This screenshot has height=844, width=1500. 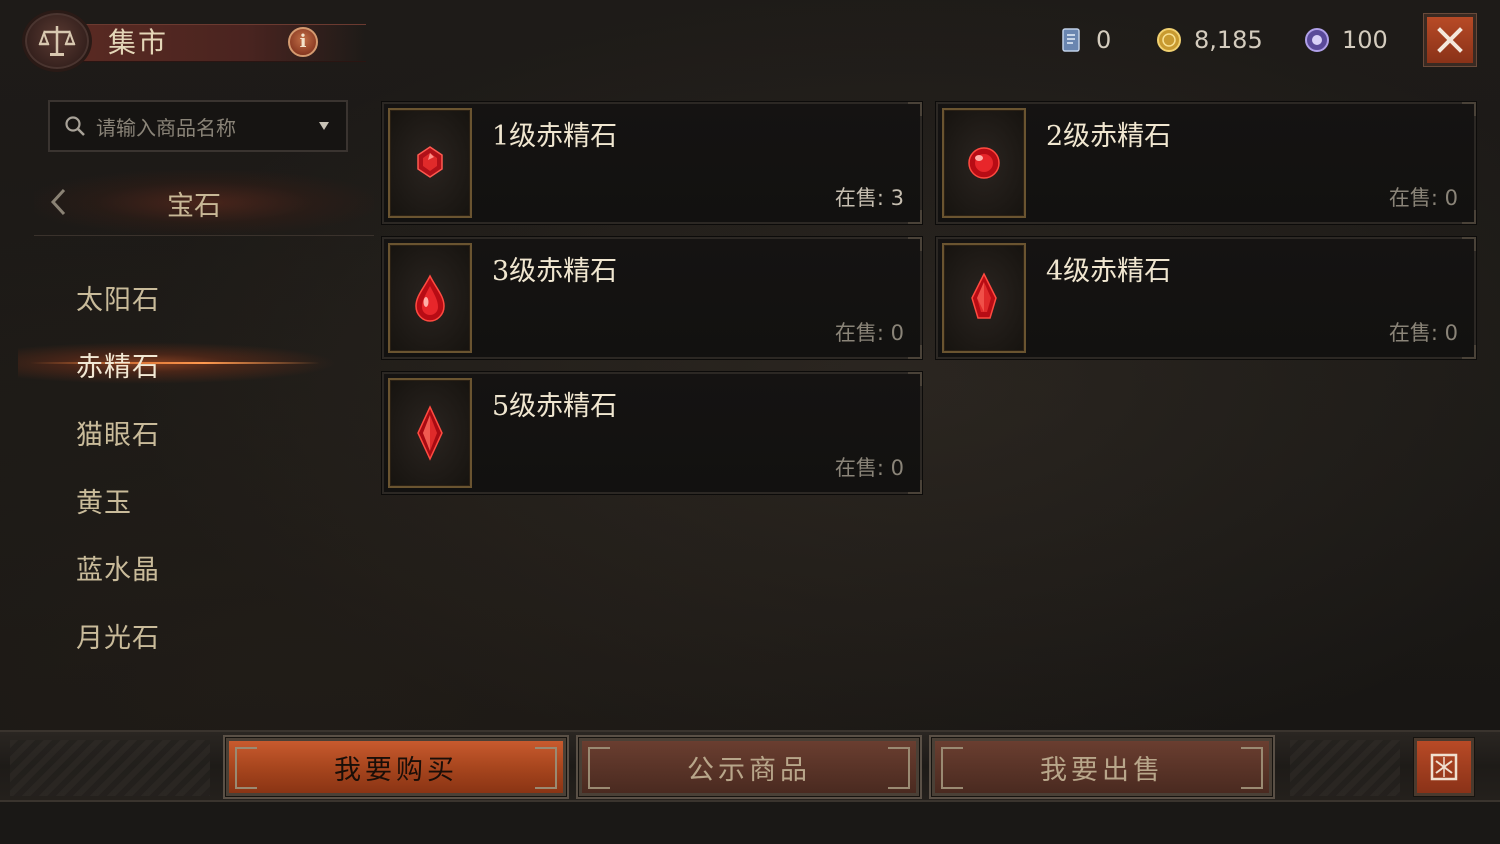 I want to click on currency-scroll: 0, so click(x=1084, y=40).